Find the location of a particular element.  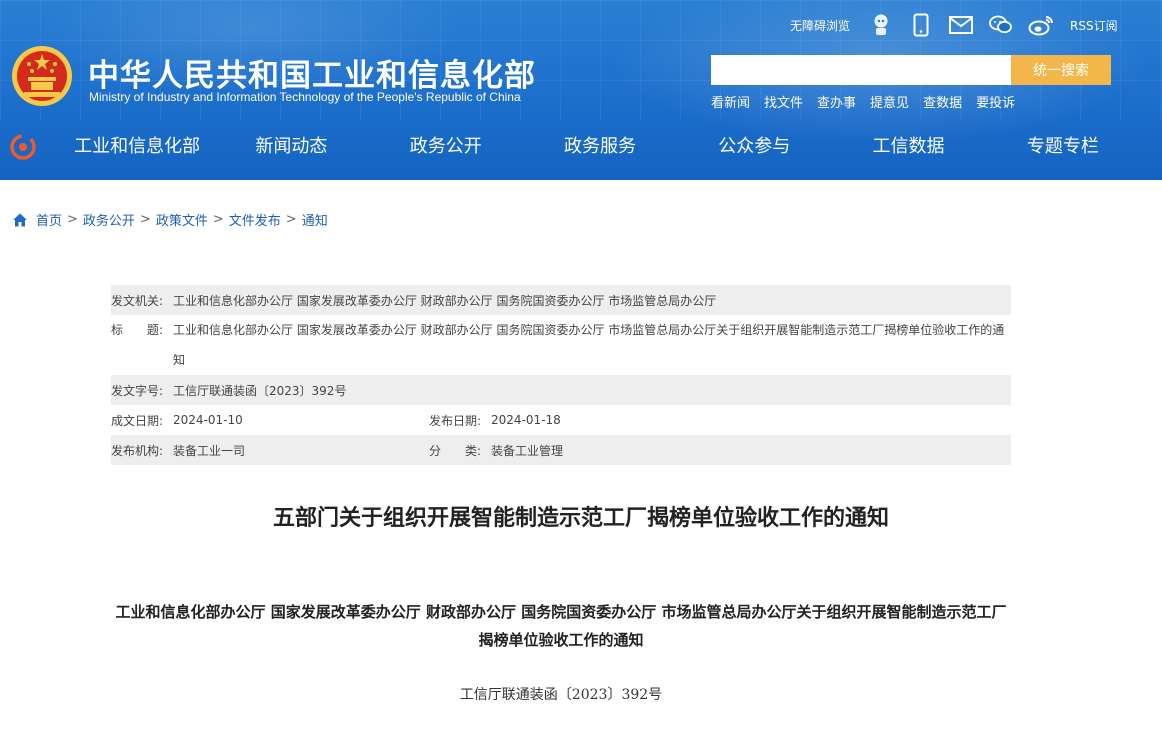

nav-item-news: 新闻动态 is located at coordinates (291, 147).